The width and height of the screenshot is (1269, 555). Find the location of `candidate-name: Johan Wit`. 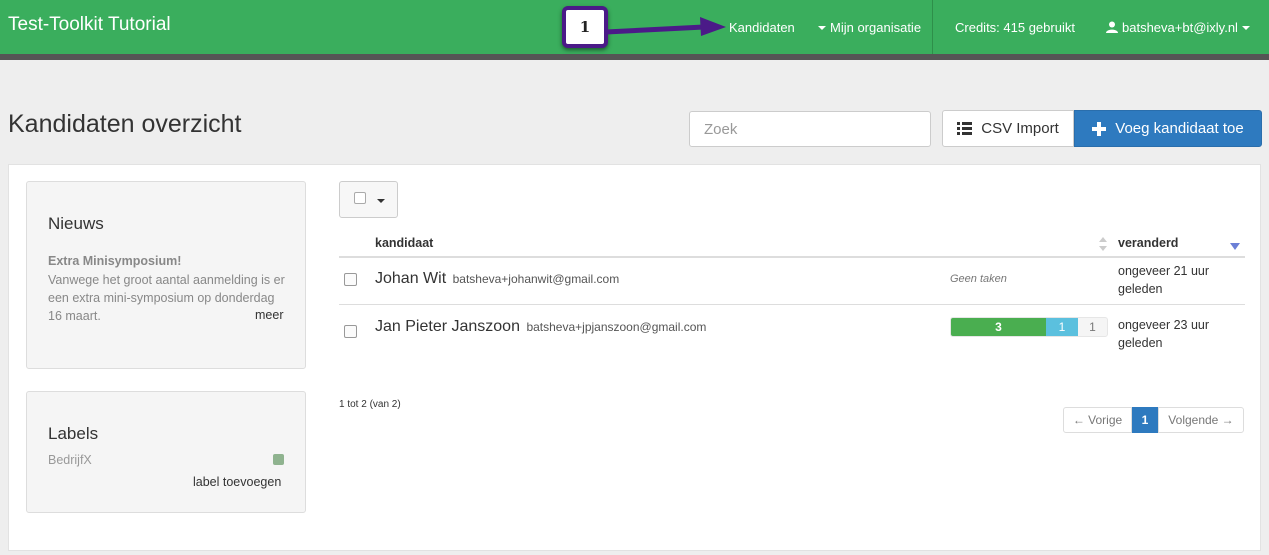

candidate-name: Johan Wit is located at coordinates (410, 278).